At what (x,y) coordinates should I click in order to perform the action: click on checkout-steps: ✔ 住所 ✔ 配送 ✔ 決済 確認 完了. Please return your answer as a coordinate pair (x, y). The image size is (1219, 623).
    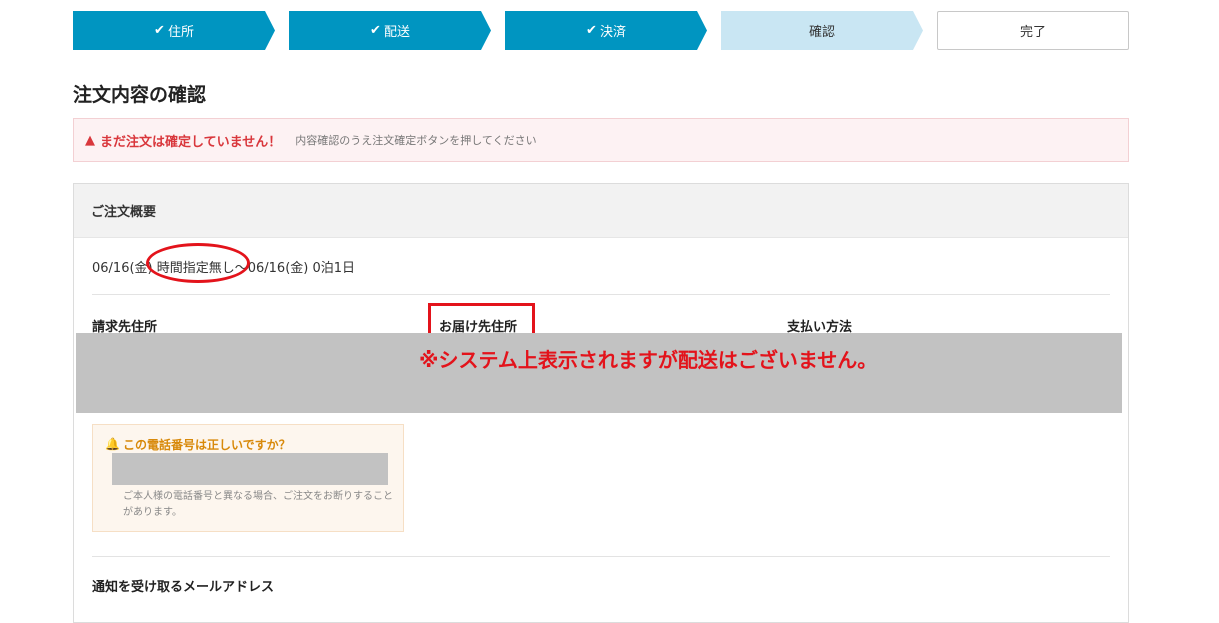
    Looking at the image, I should click on (601, 31).